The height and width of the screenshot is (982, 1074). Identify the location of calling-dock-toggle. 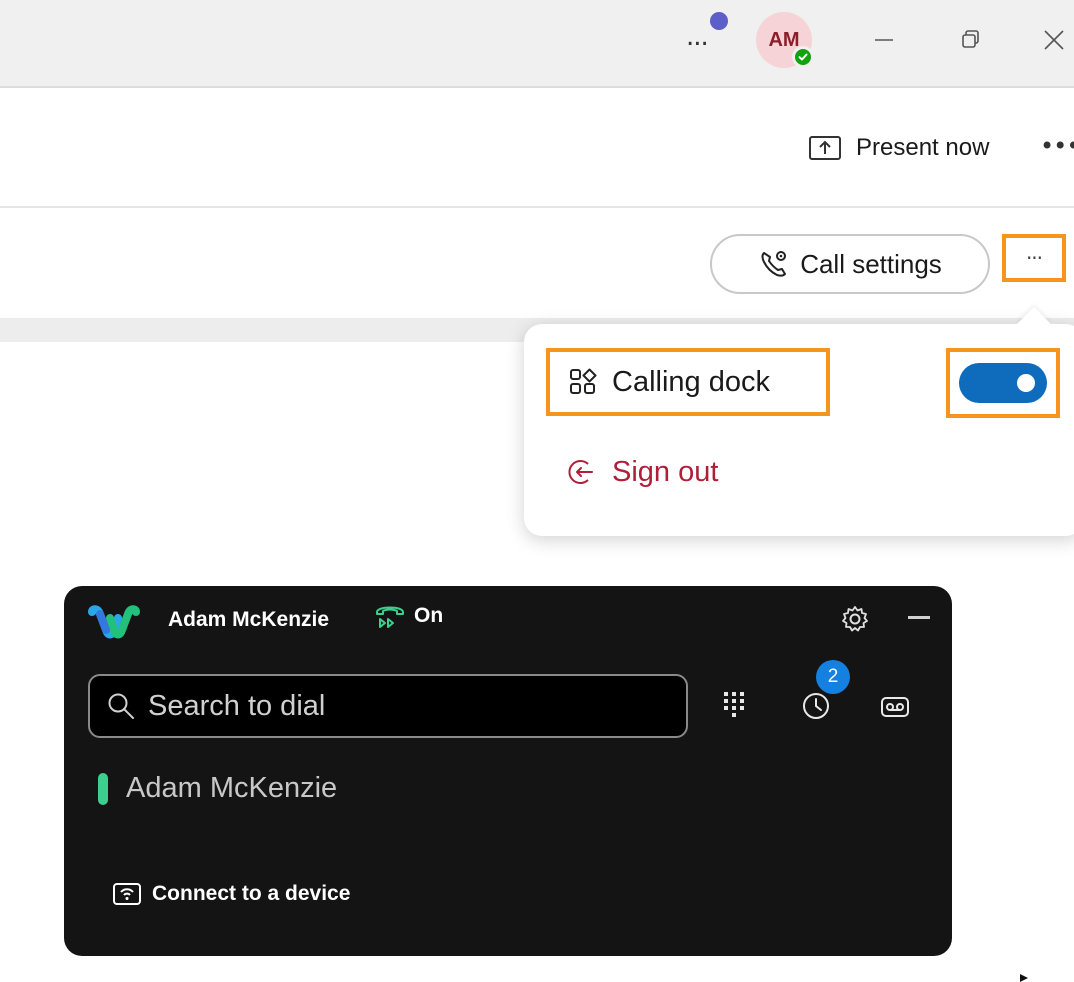
(1003, 383).